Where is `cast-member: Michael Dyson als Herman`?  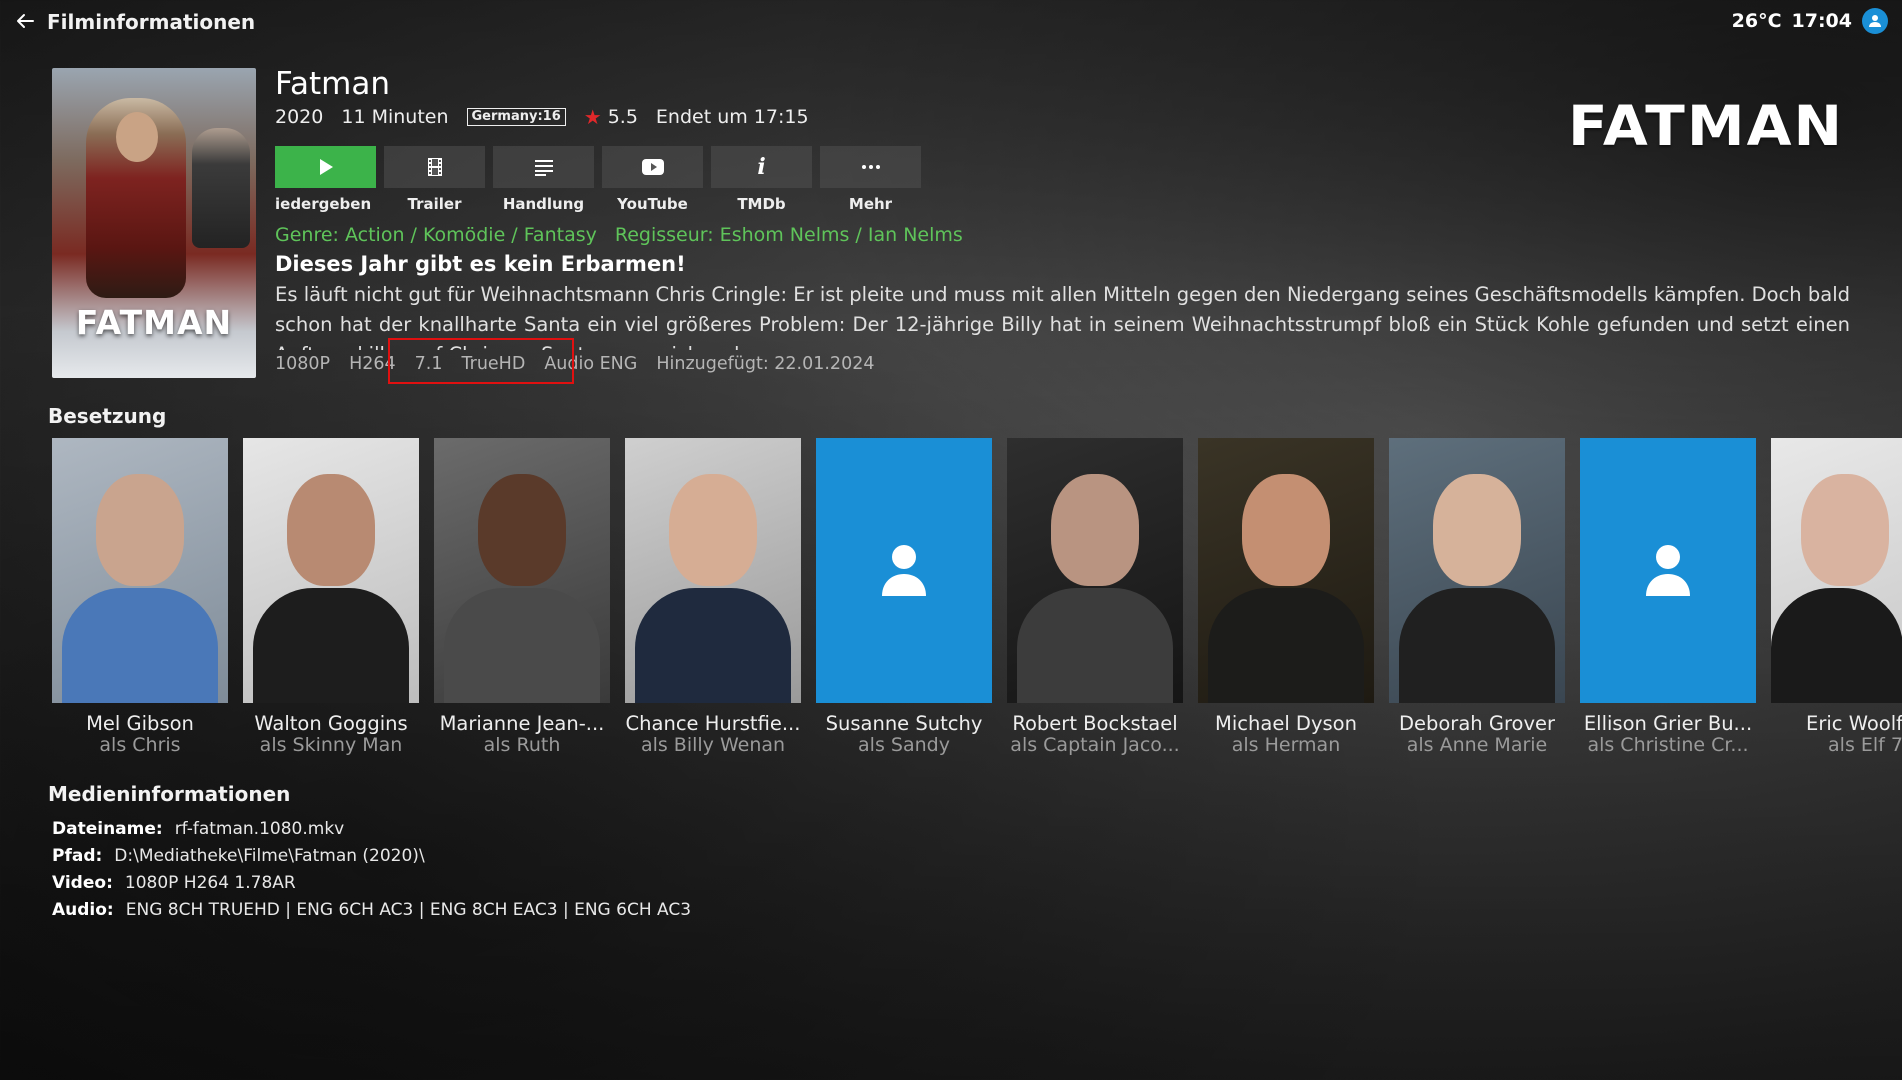 cast-member: Michael Dyson als Herman is located at coordinates (1286, 596).